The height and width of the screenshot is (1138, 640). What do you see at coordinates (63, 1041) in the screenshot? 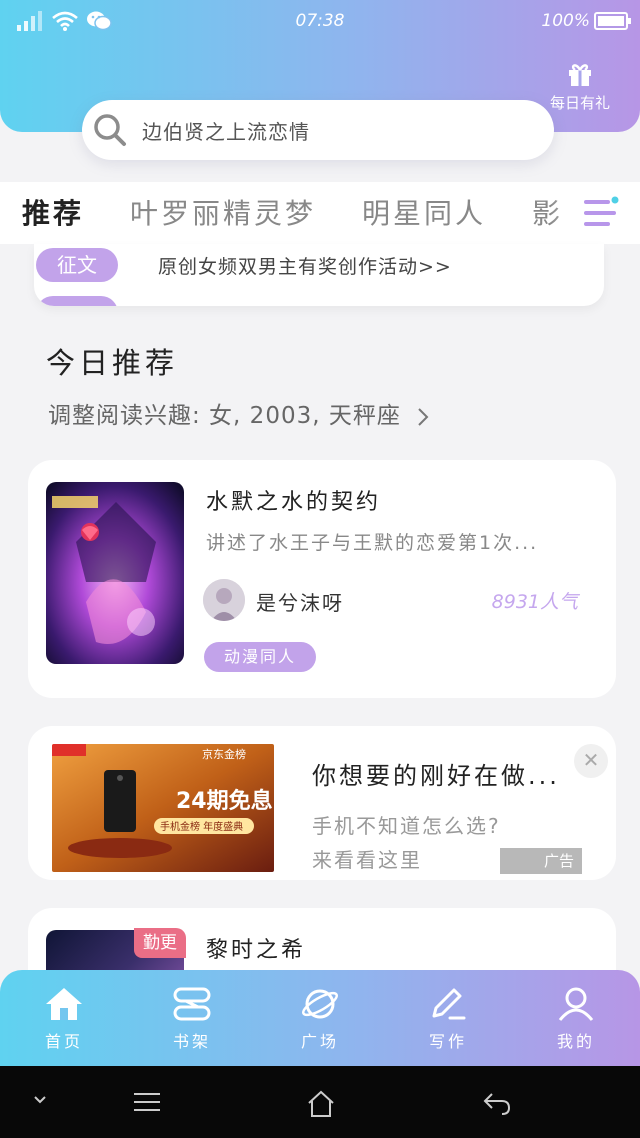
I see `nav-home-label: 首页` at bounding box center [63, 1041].